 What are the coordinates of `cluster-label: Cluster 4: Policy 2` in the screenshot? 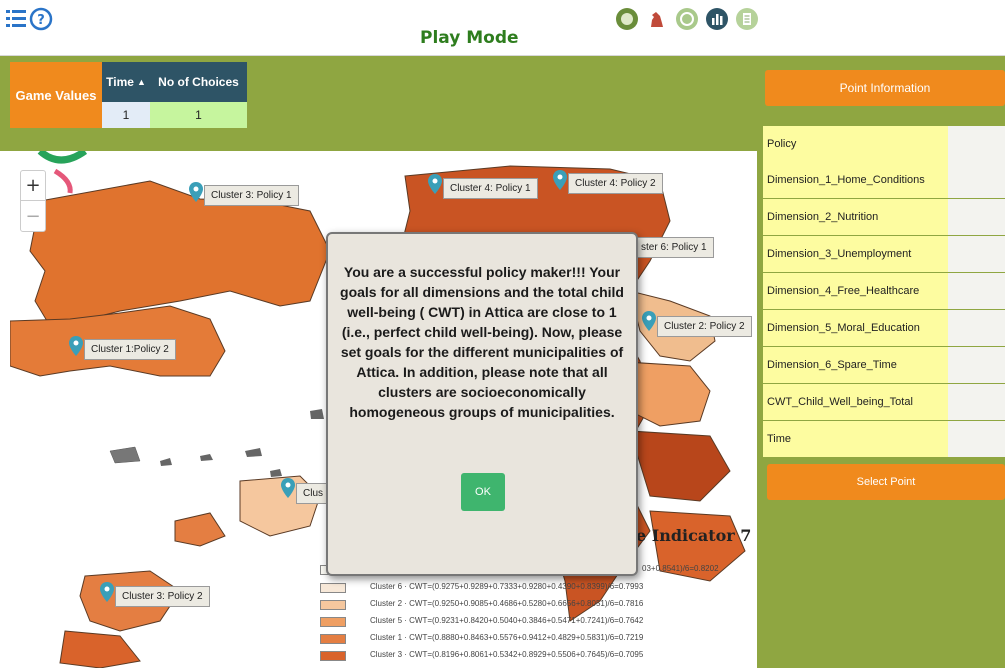 It's located at (615, 183).